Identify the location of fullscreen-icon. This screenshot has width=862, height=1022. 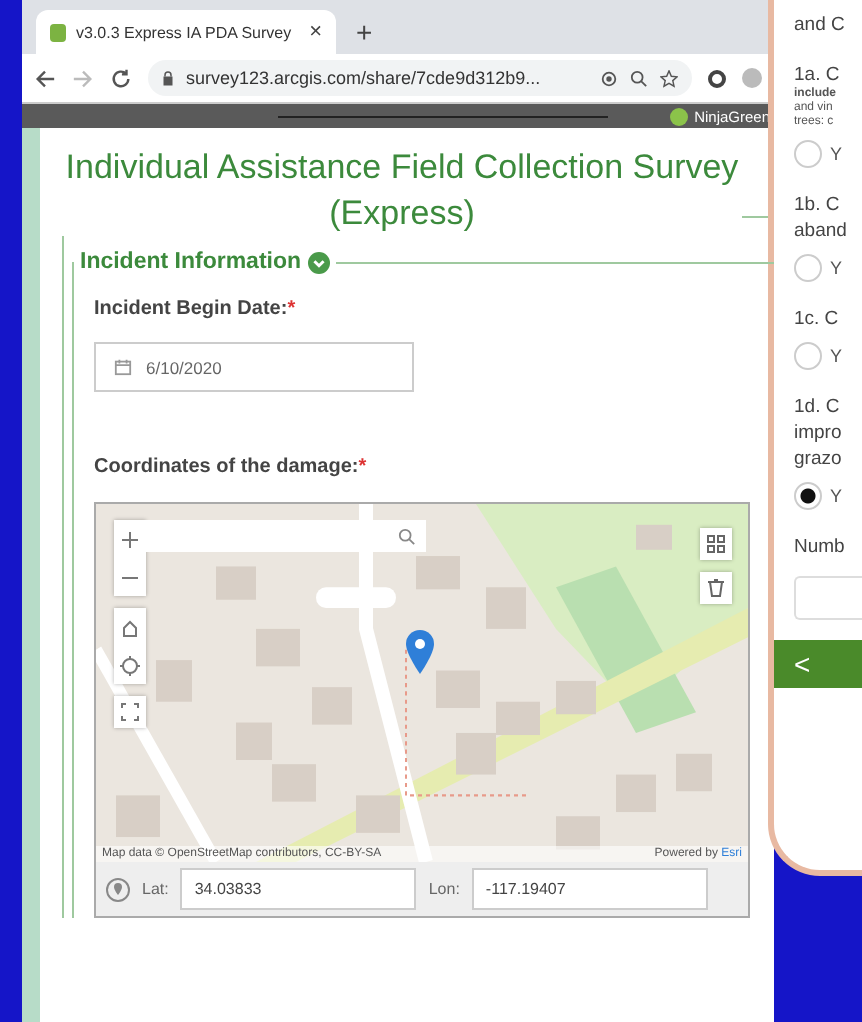
(130, 712).